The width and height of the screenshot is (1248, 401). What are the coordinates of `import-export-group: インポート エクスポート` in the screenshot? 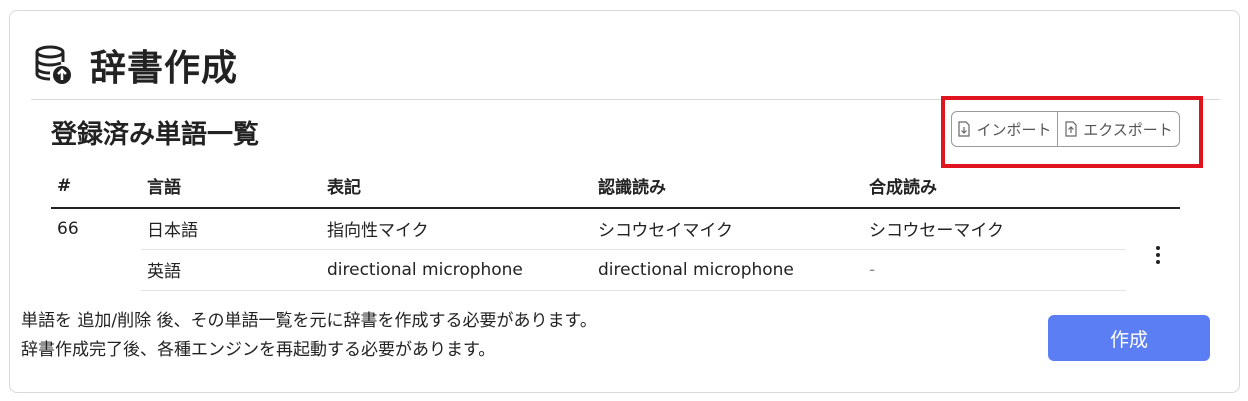 It's located at (1065, 129).